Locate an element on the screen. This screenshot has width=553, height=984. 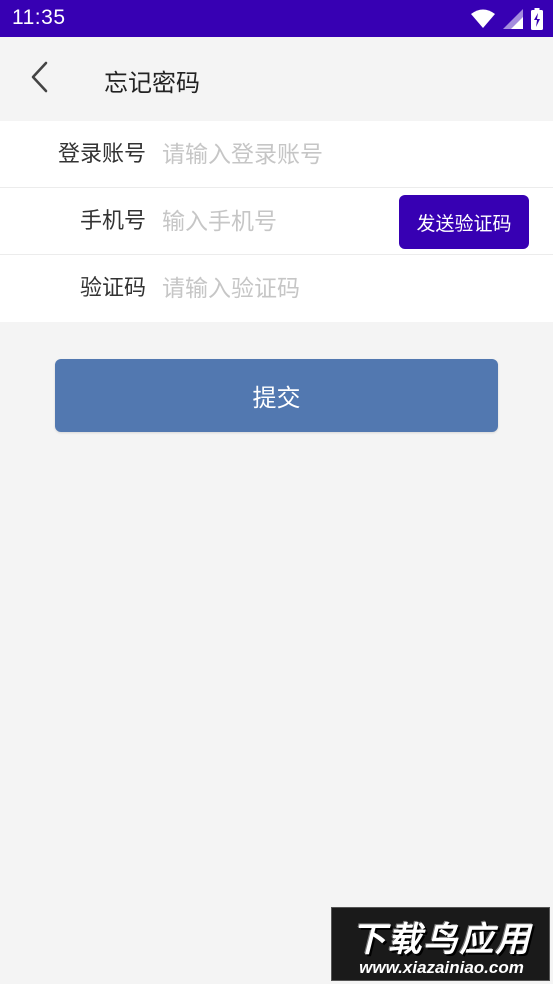
account-label: 登录账号 is located at coordinates (101, 154).